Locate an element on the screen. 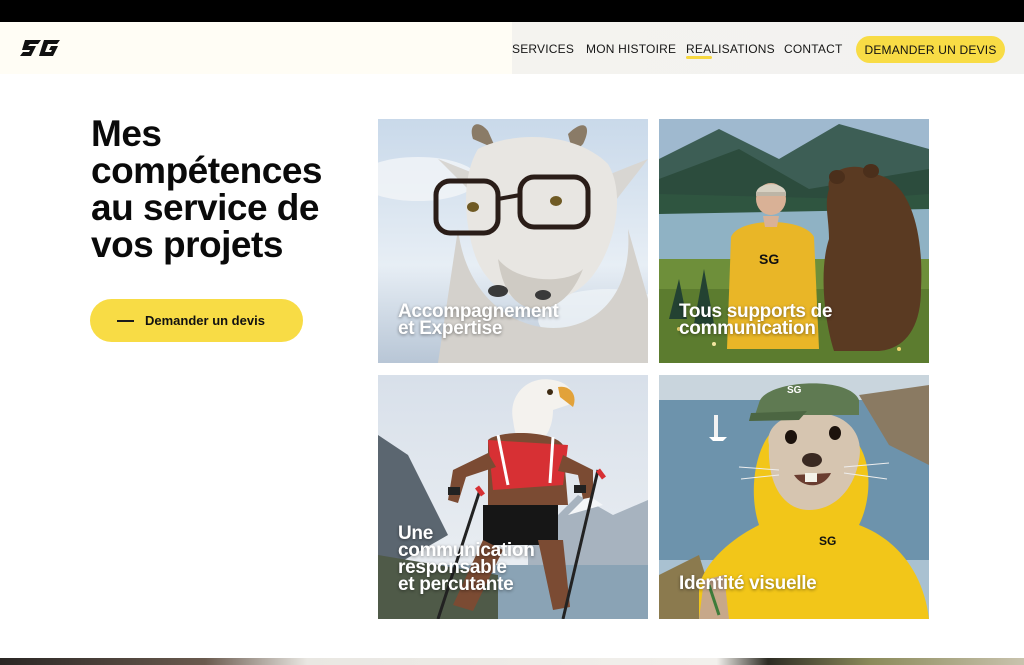  nav-services: SERVICES is located at coordinates (543, 49).